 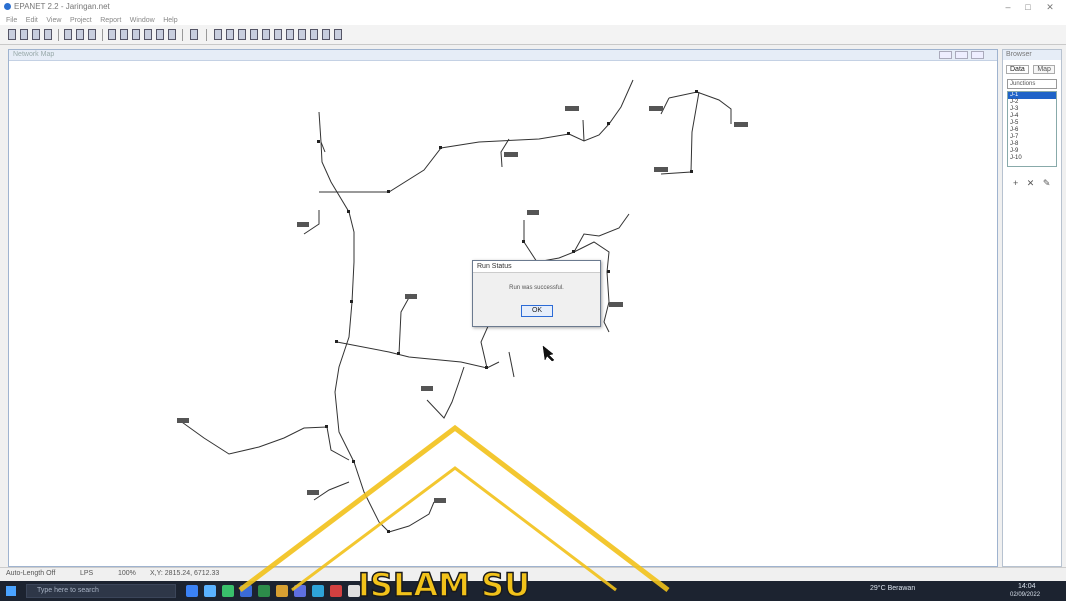 What do you see at coordinates (1031, 183) in the screenshot?
I see `delete-object-icon: ✕` at bounding box center [1031, 183].